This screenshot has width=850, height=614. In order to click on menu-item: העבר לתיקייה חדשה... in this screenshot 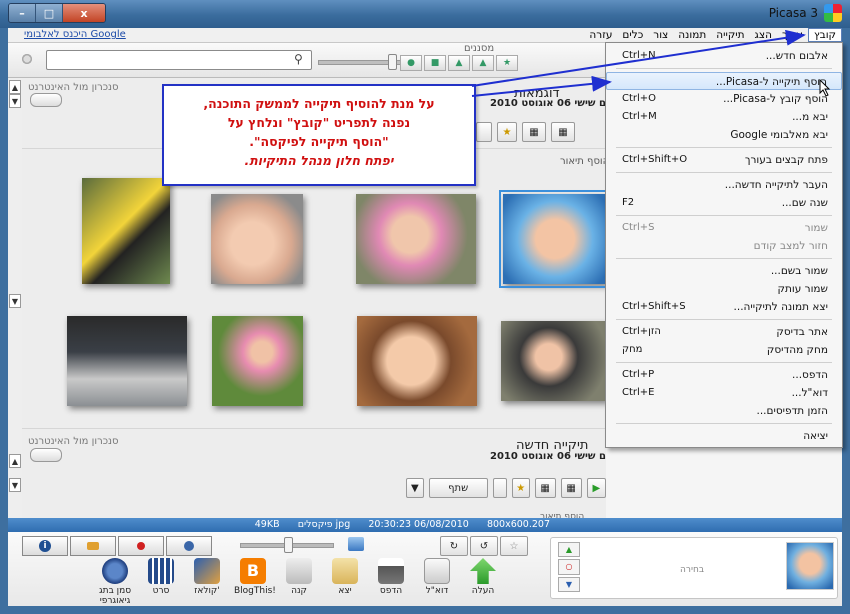, I will do `click(724, 185)`.